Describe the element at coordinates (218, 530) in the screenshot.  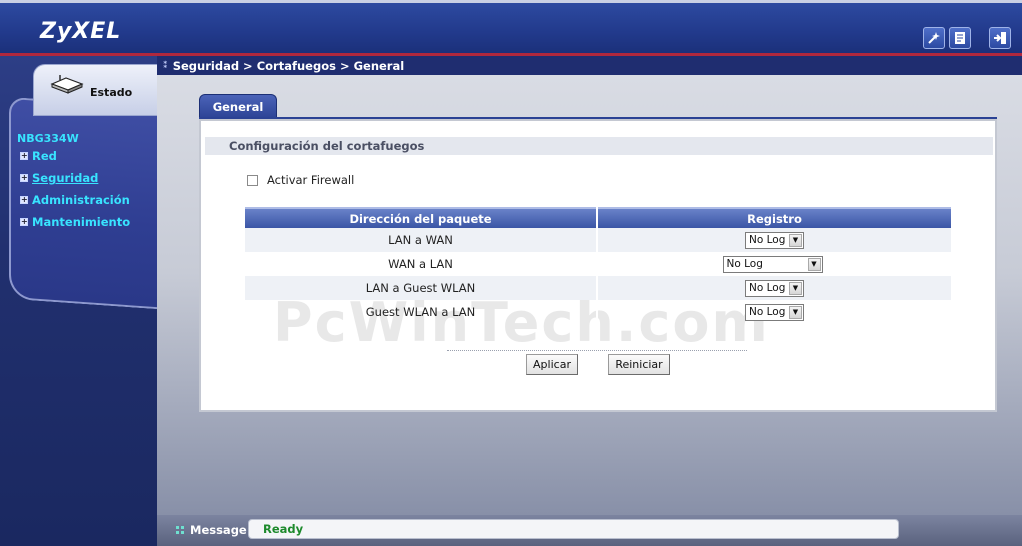
I see `status-label: Message` at that location.